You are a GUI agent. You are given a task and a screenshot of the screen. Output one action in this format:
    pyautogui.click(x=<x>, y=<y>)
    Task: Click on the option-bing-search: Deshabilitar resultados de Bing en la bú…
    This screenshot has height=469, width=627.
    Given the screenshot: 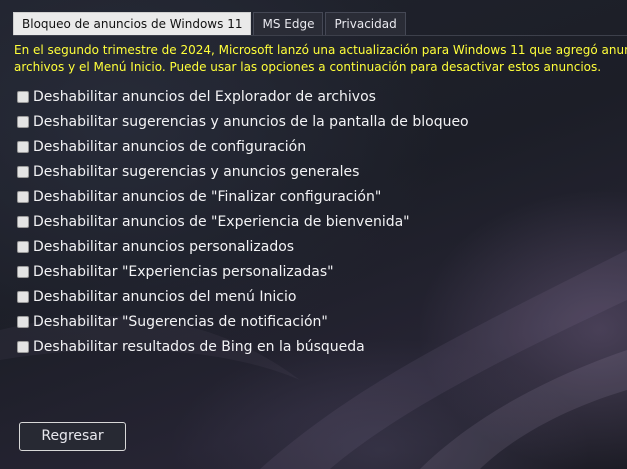 What is the action you would take?
    pyautogui.click(x=243, y=346)
    